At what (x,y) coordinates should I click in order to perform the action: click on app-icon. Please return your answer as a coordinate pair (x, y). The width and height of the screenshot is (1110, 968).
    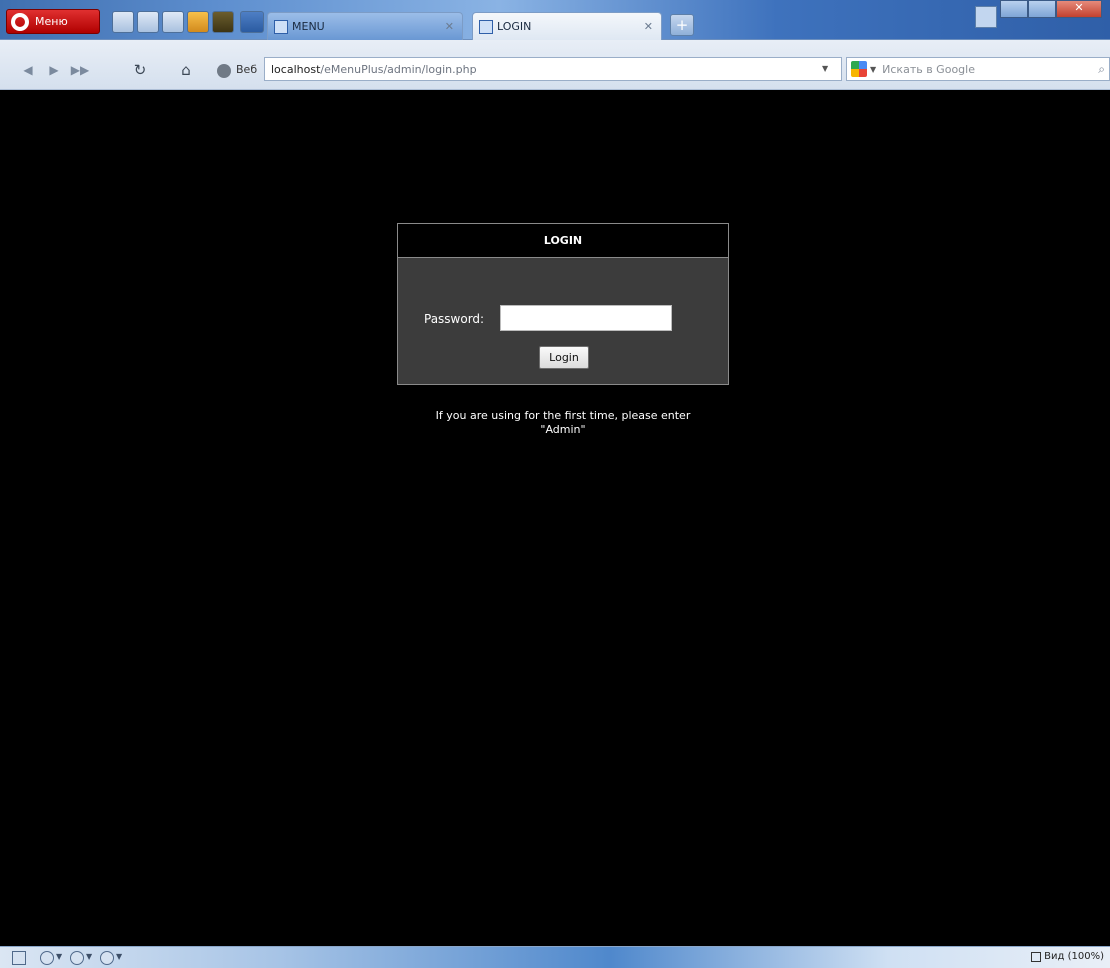
    Looking at the image, I should click on (223, 22).